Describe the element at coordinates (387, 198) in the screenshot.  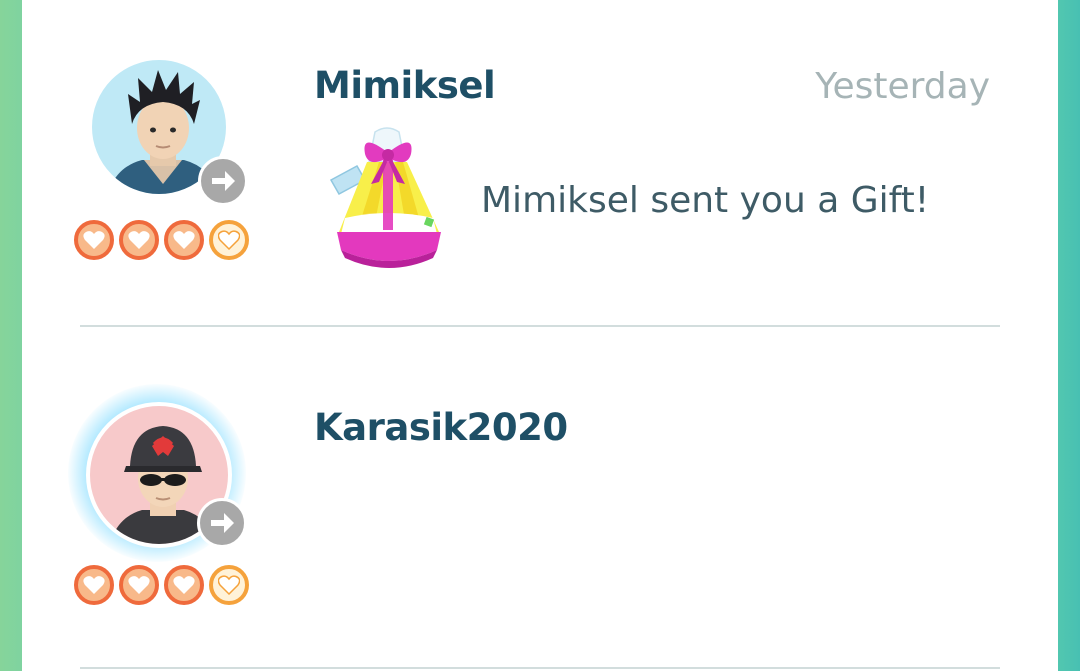
I see `gift-icon` at that location.